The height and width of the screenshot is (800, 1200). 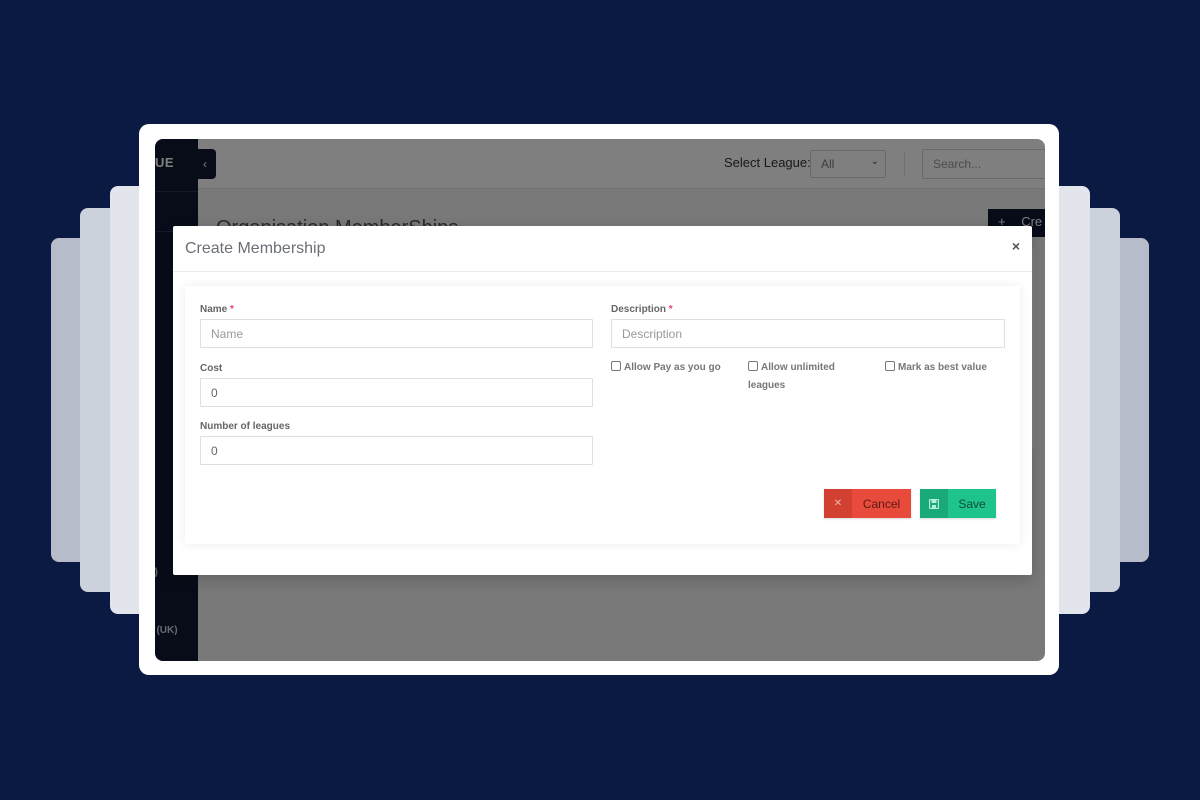 What do you see at coordinates (808, 333) in the screenshot?
I see `description-input` at bounding box center [808, 333].